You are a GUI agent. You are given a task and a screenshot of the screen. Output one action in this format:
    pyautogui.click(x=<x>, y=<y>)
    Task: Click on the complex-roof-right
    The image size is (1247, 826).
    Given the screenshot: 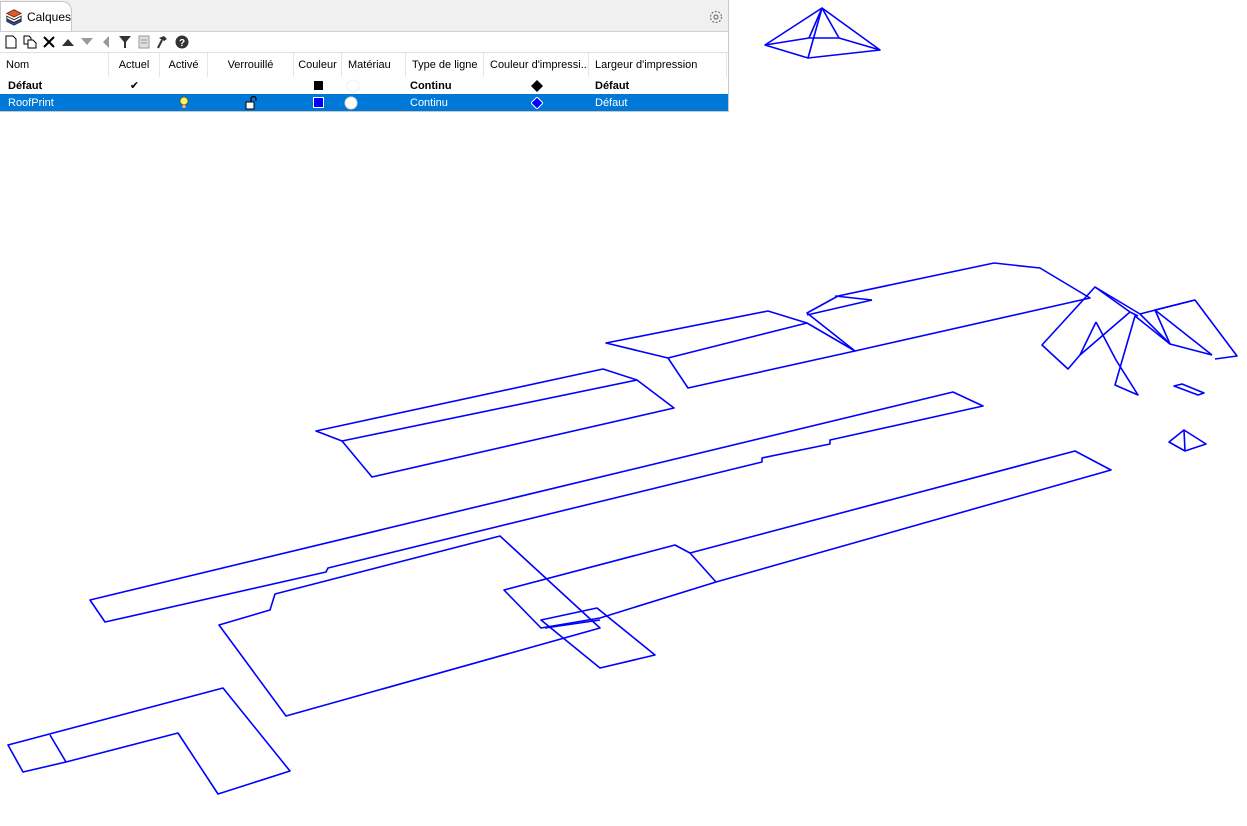 What is the action you would take?
    pyautogui.click(x=1139, y=341)
    